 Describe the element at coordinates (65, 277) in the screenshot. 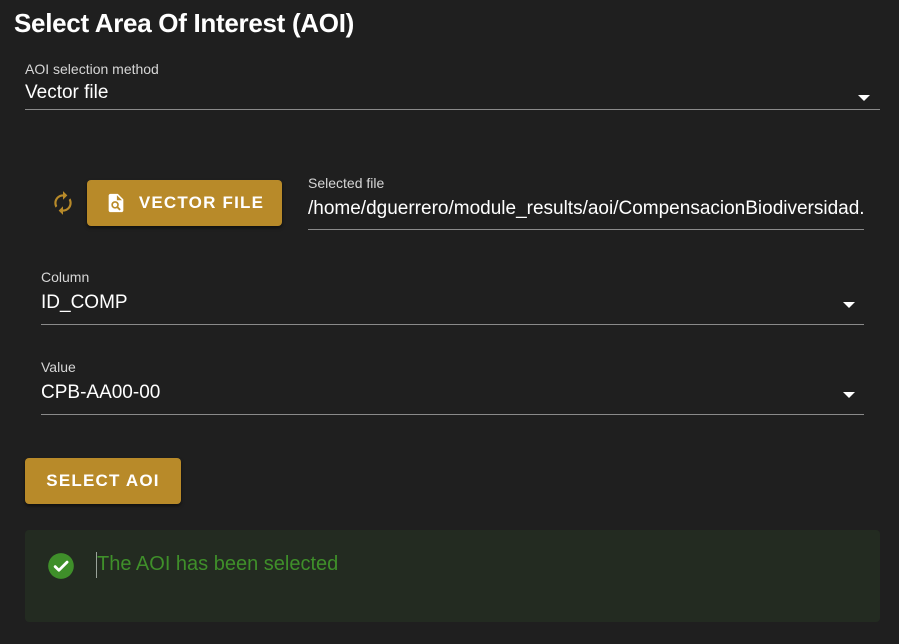

I see `column-label: Column` at that location.